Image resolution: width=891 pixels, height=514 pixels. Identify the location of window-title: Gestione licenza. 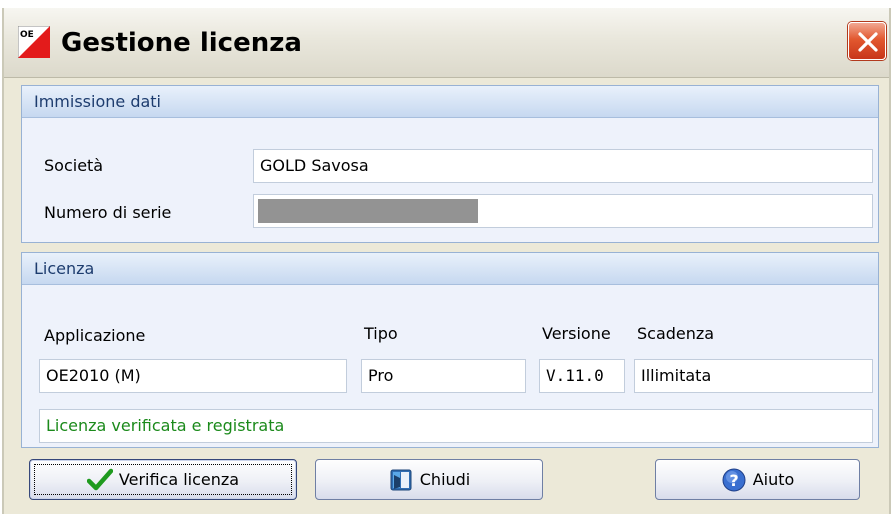
(181, 43).